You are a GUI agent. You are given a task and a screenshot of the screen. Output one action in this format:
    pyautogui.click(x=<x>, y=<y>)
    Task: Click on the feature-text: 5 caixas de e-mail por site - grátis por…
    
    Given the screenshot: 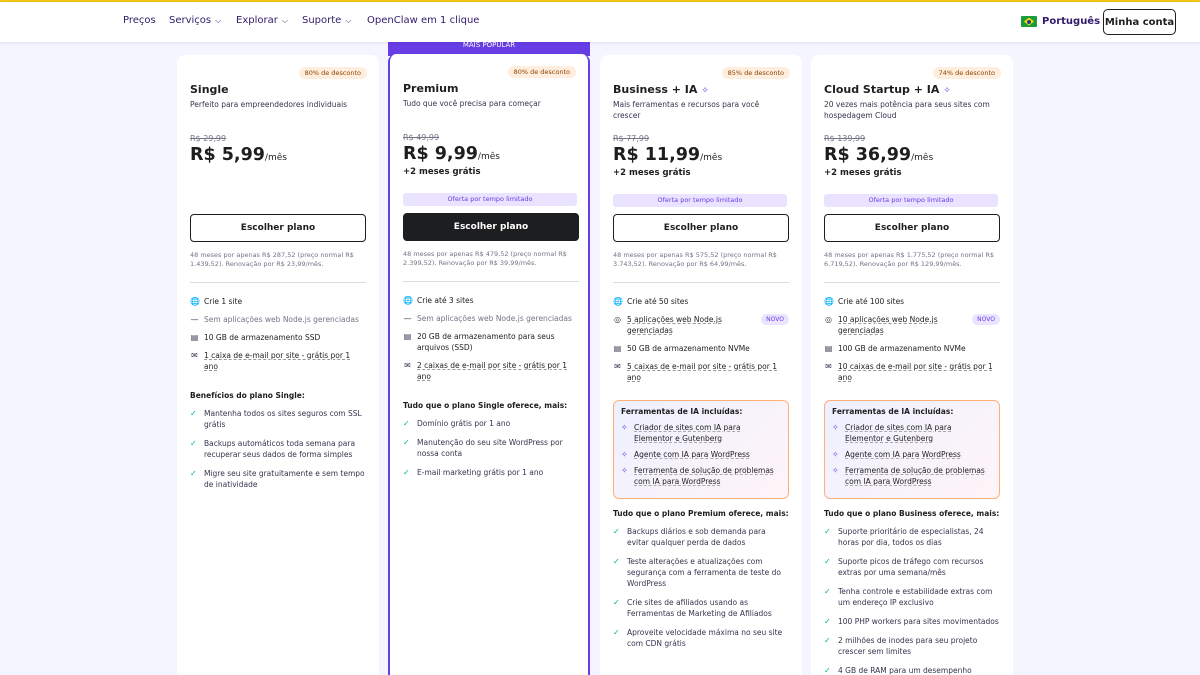 What is the action you would take?
    pyautogui.click(x=702, y=372)
    